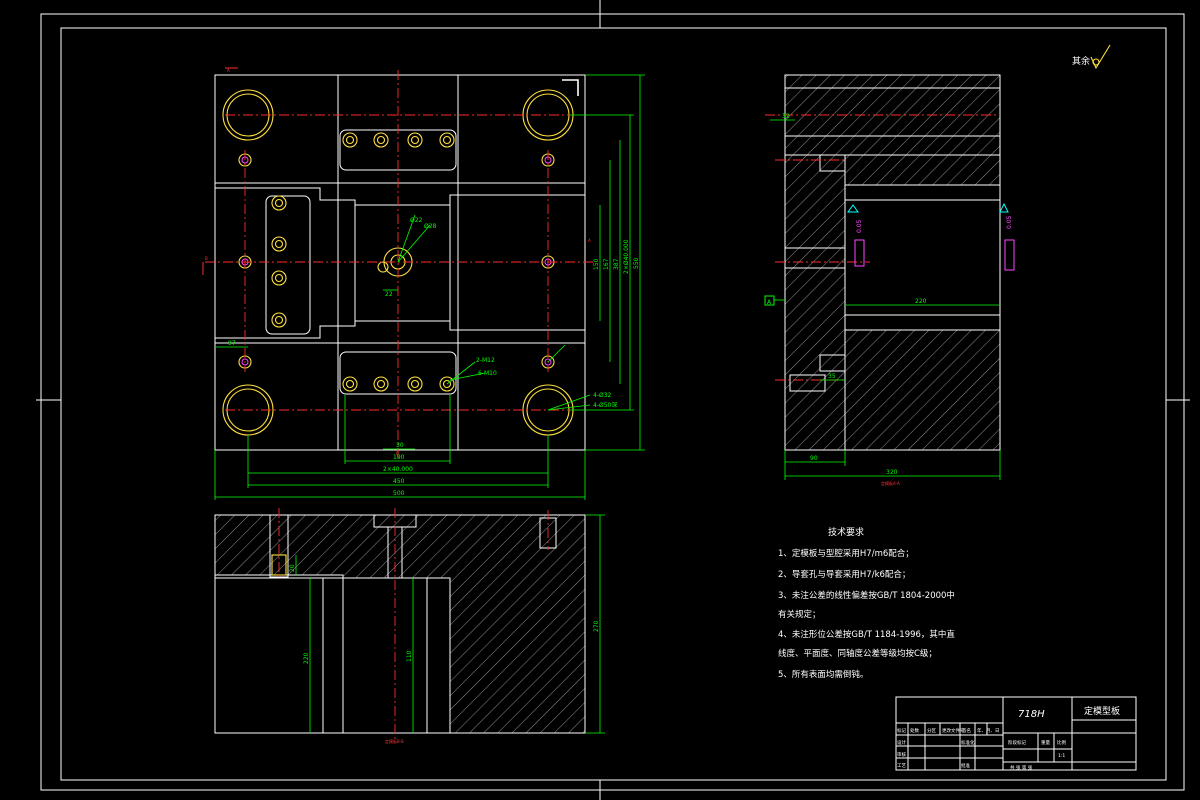 The height and width of the screenshot is (800, 1200). What do you see at coordinates (400, 445) in the screenshot?
I see `dim-top-bottom-small: 30` at bounding box center [400, 445].